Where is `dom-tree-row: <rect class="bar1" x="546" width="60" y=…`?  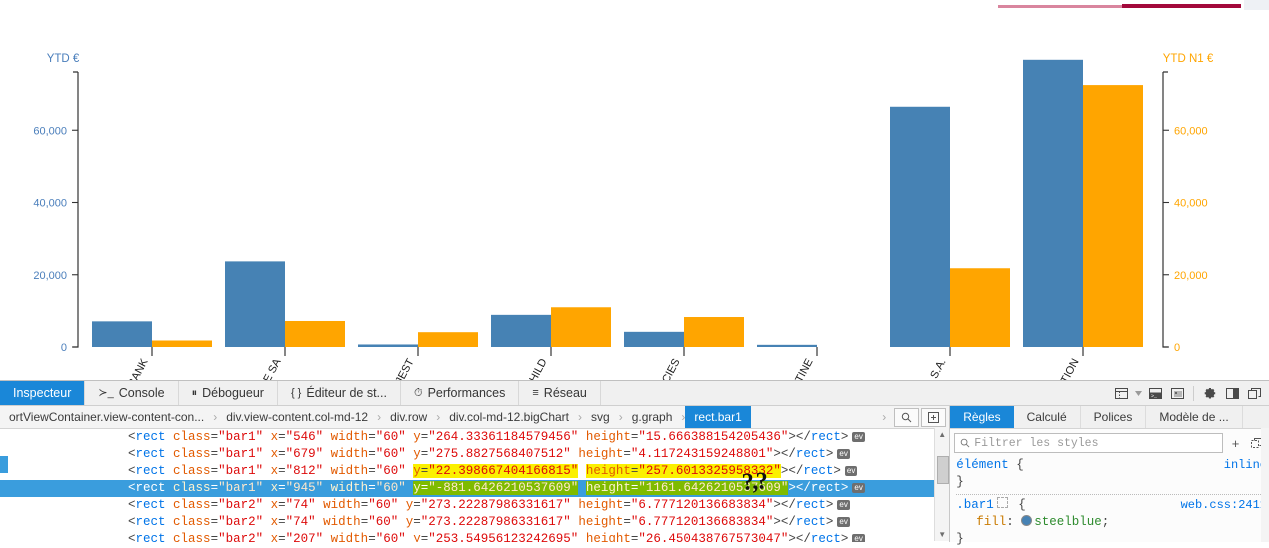
dom-tree-row: <rect class="bar1" x="546" width="60" y=… is located at coordinates (474, 437).